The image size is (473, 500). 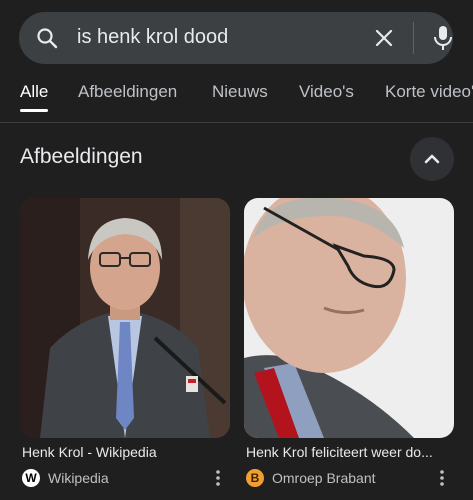 What do you see at coordinates (443, 40) in the screenshot?
I see `mic-icon` at bounding box center [443, 40].